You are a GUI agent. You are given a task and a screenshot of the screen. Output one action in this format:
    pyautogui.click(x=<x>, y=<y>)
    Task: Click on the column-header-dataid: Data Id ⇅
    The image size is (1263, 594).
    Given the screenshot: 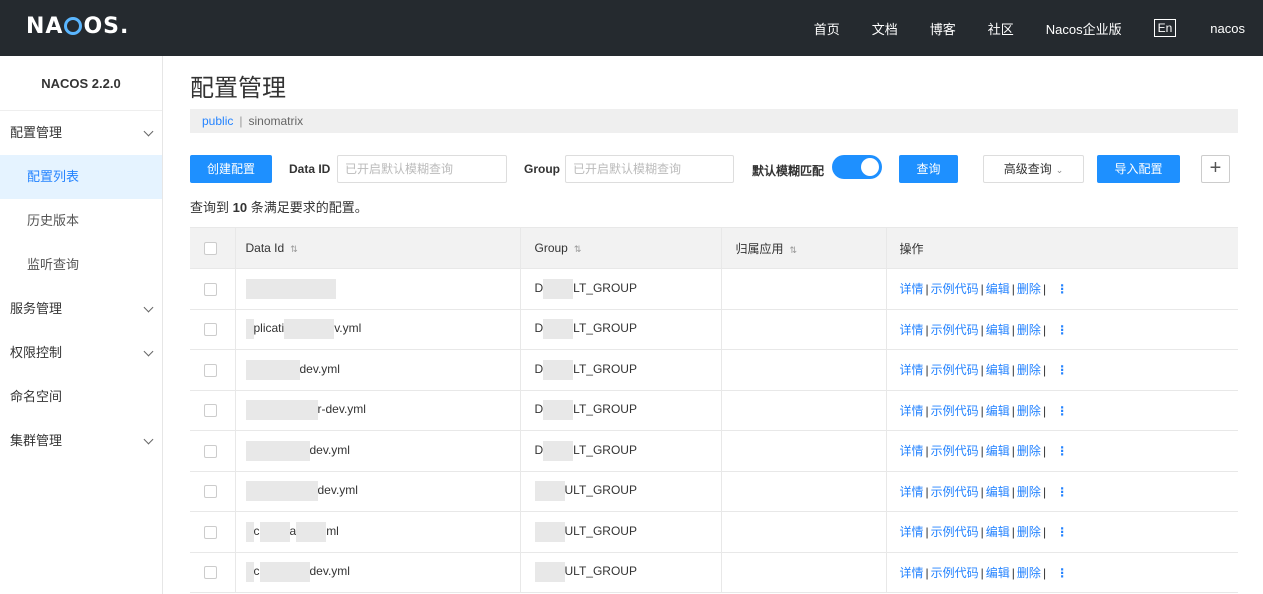 What is the action you would take?
    pyautogui.click(x=377, y=248)
    